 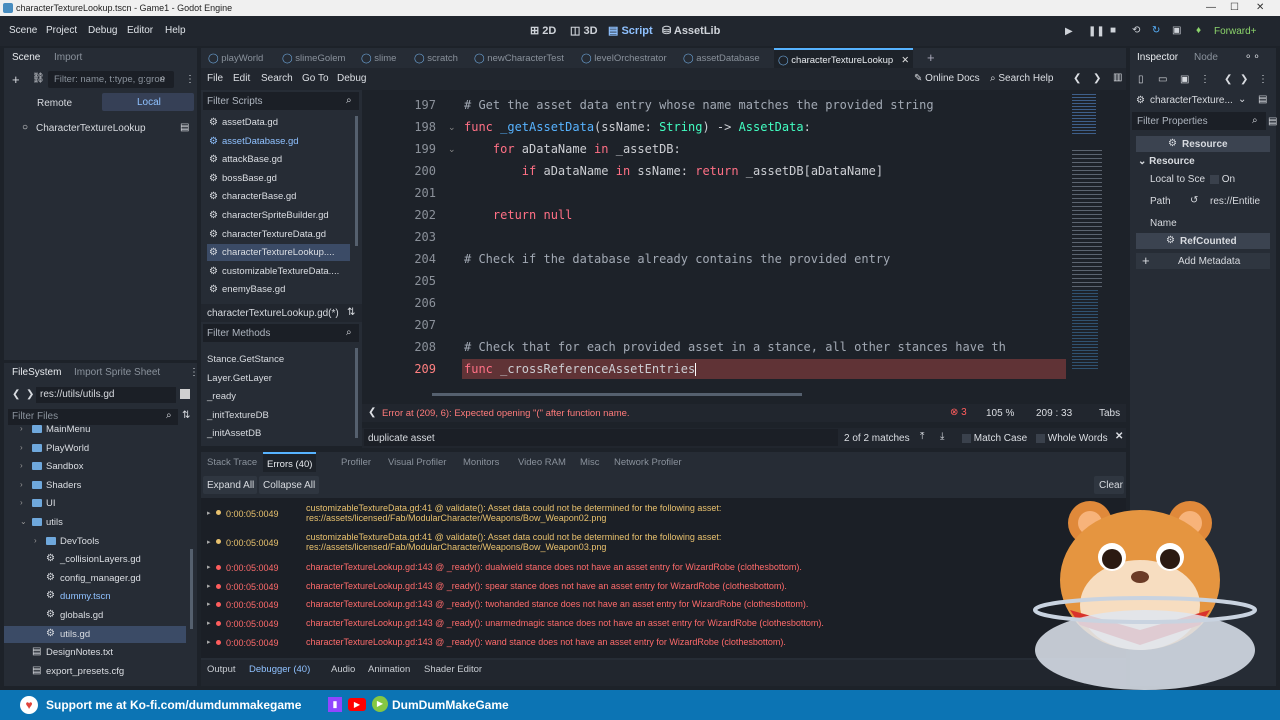 What do you see at coordinates (922, 436) in the screenshot?
I see `prev-match-icon: ⤒` at bounding box center [922, 436].